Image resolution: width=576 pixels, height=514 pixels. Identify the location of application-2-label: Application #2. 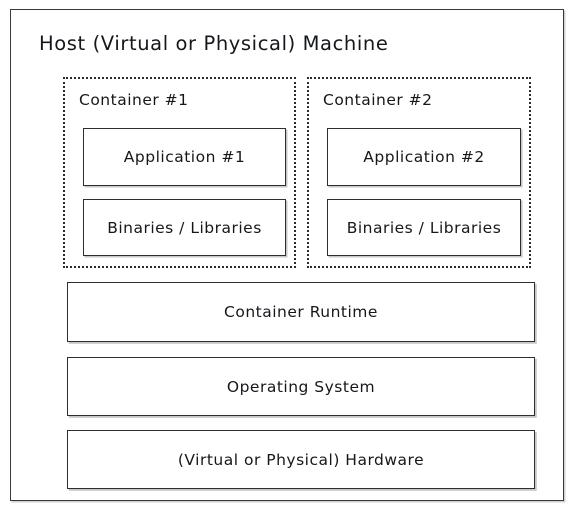
(424, 157).